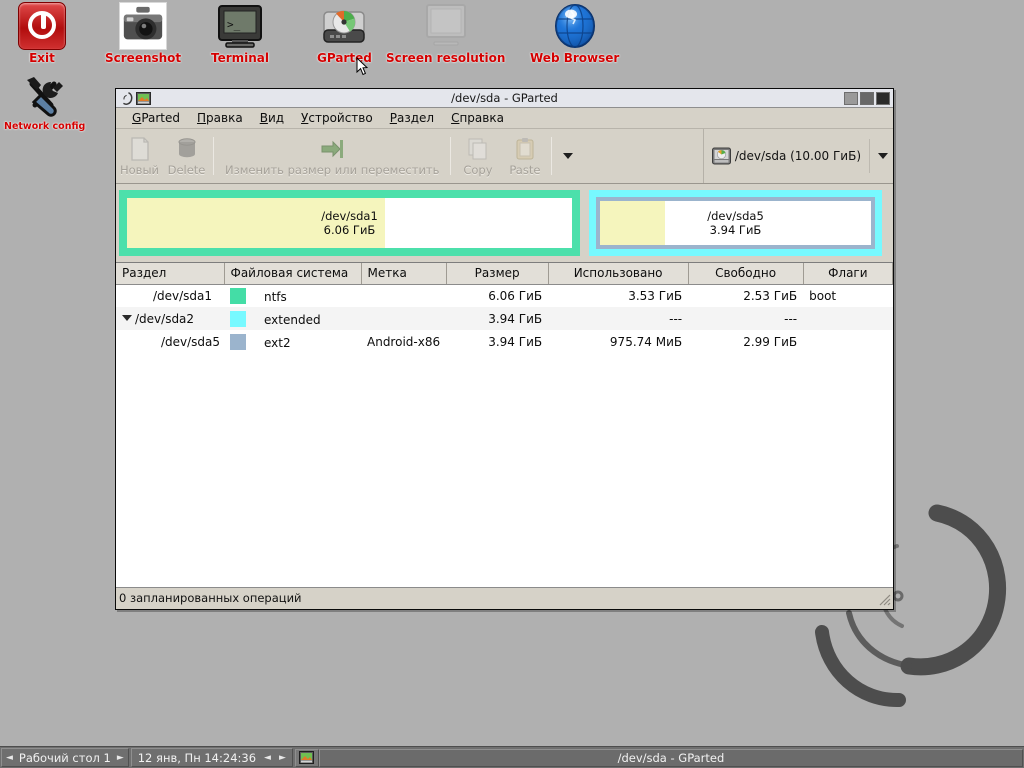  I want to click on menu-item-help: Справка, so click(478, 118).